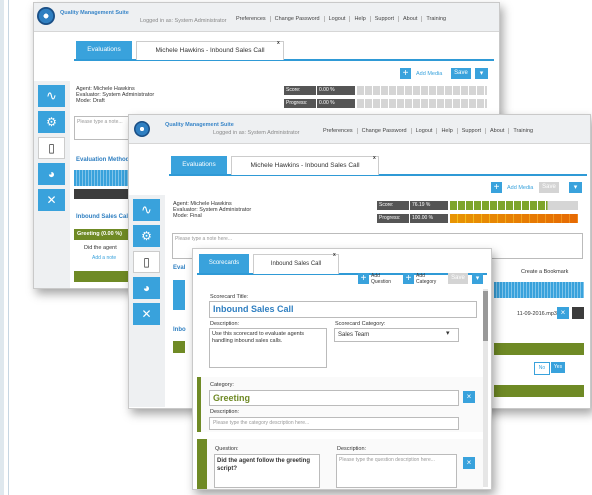 The image size is (592, 495). Describe the element at coordinates (142, 129) in the screenshot. I see `app-logo` at that location.